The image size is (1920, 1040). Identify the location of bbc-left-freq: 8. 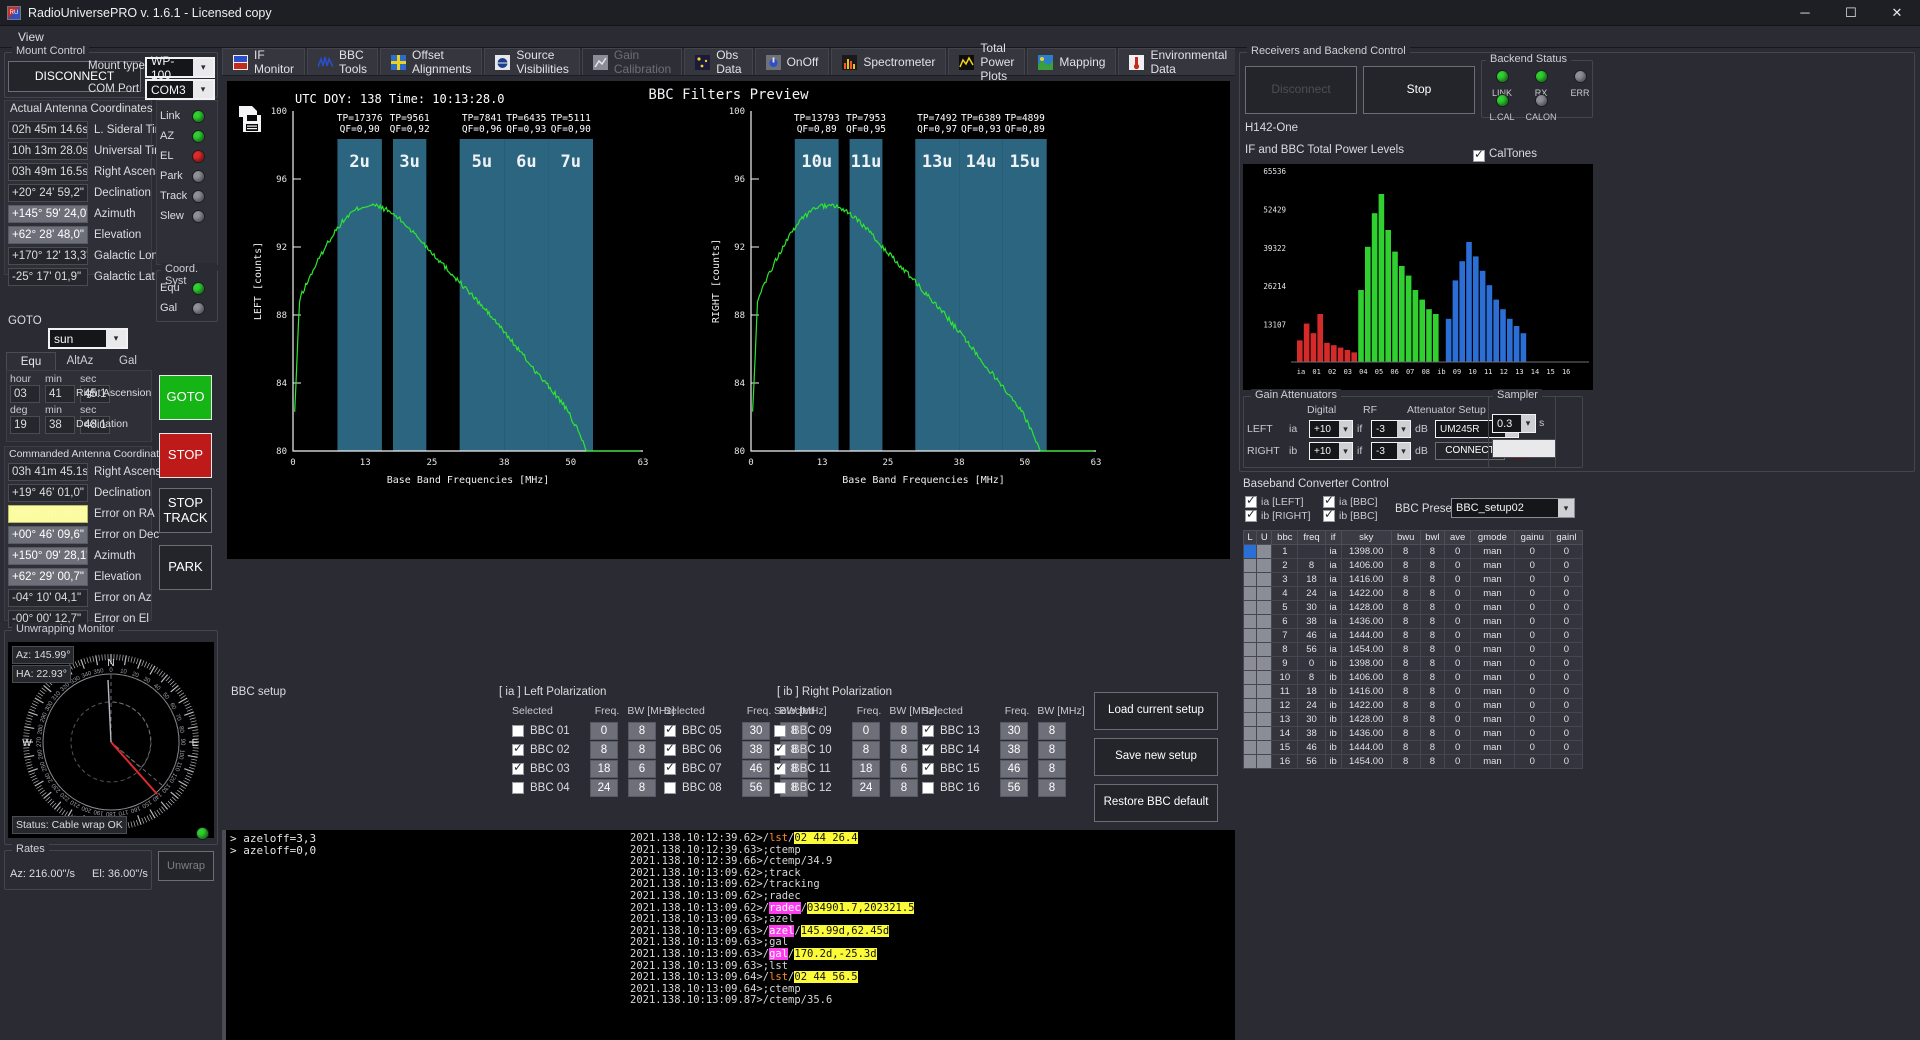
(604, 749).